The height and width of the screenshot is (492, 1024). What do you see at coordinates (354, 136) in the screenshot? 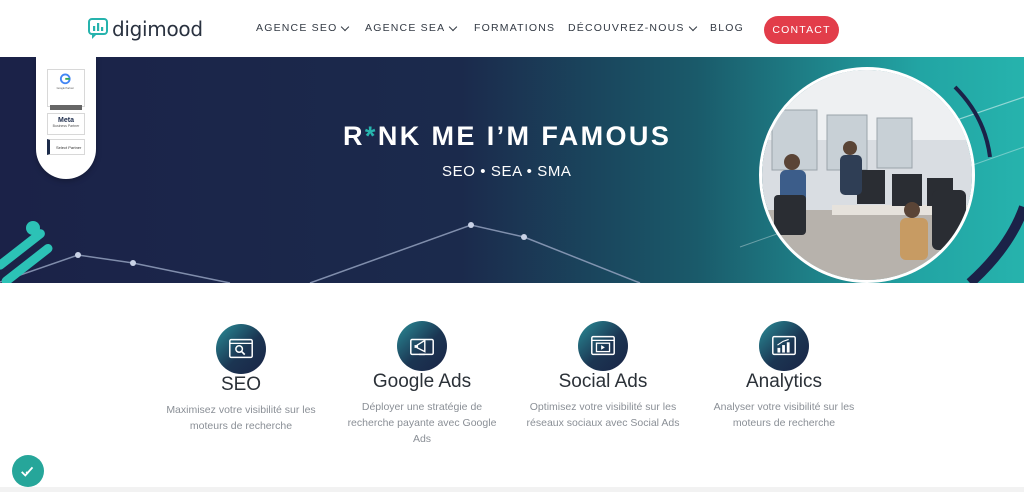
I see `hero-title-prefix: R` at bounding box center [354, 136].